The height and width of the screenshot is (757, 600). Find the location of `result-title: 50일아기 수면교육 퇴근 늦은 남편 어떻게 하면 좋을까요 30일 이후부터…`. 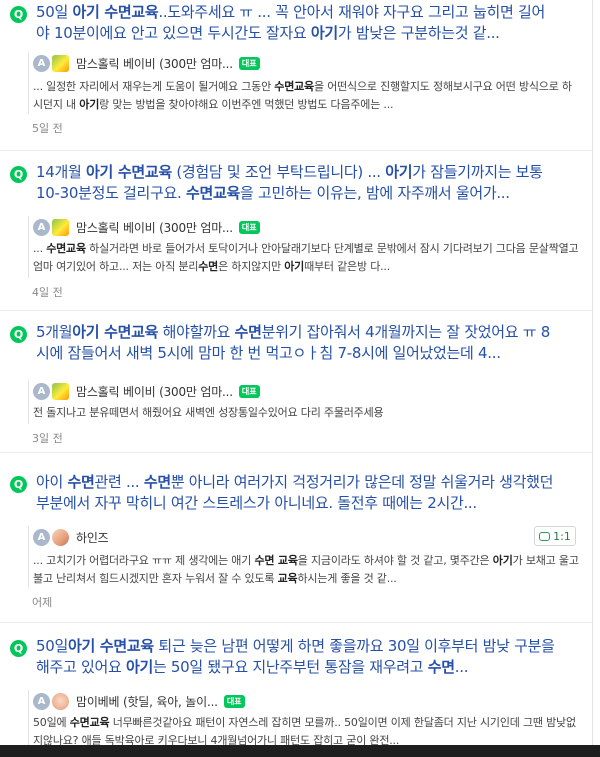

result-title: 50일아기 수면교육 퇴근 늦은 남편 어떻게 하면 좋을까요 30일 이후부터… is located at coordinates (296, 657).